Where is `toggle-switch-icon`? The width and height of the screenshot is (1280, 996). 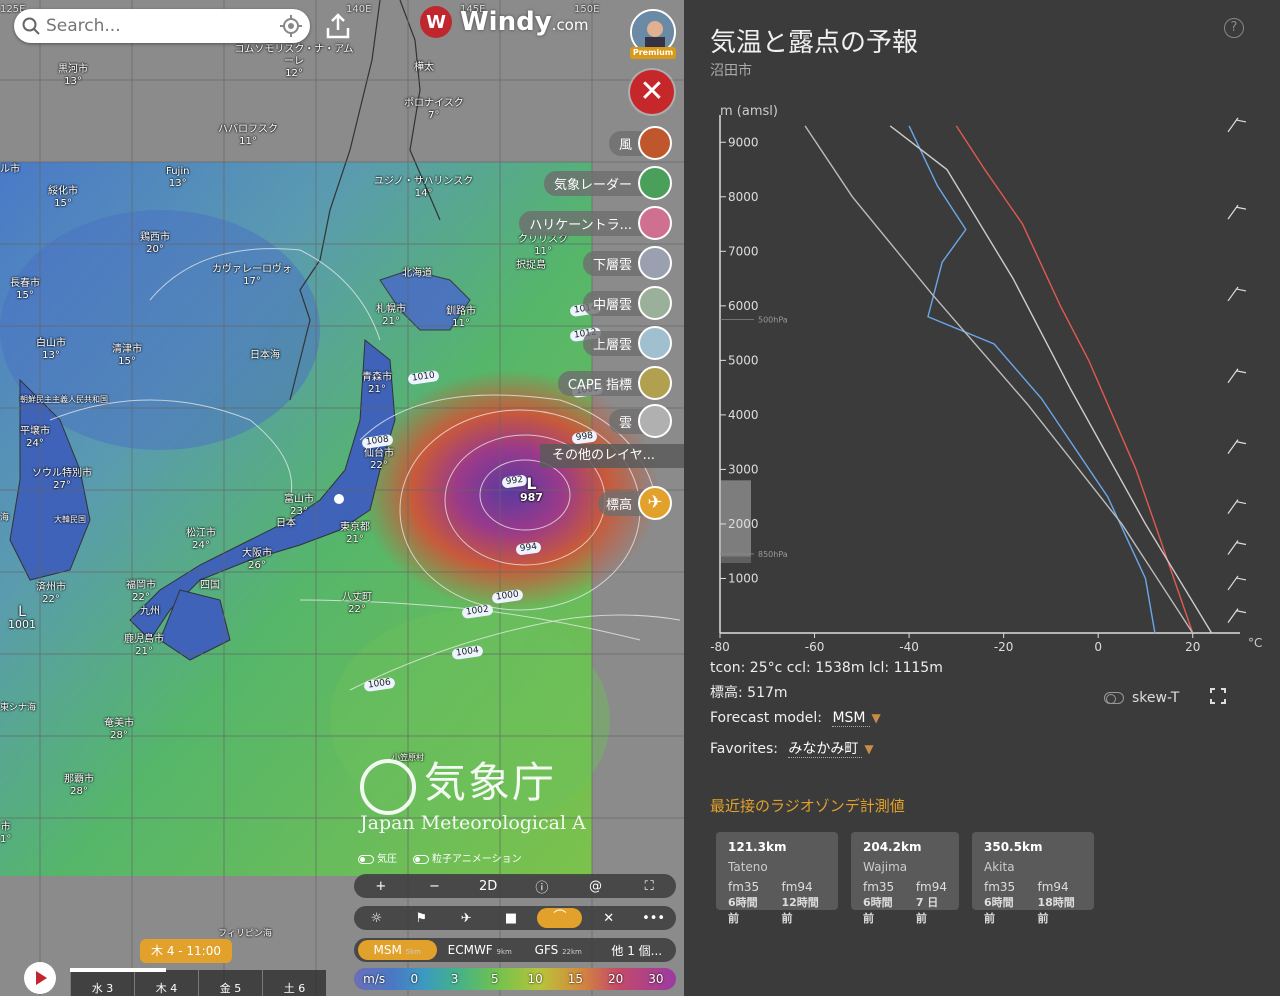 toggle-switch-icon is located at coordinates (1114, 698).